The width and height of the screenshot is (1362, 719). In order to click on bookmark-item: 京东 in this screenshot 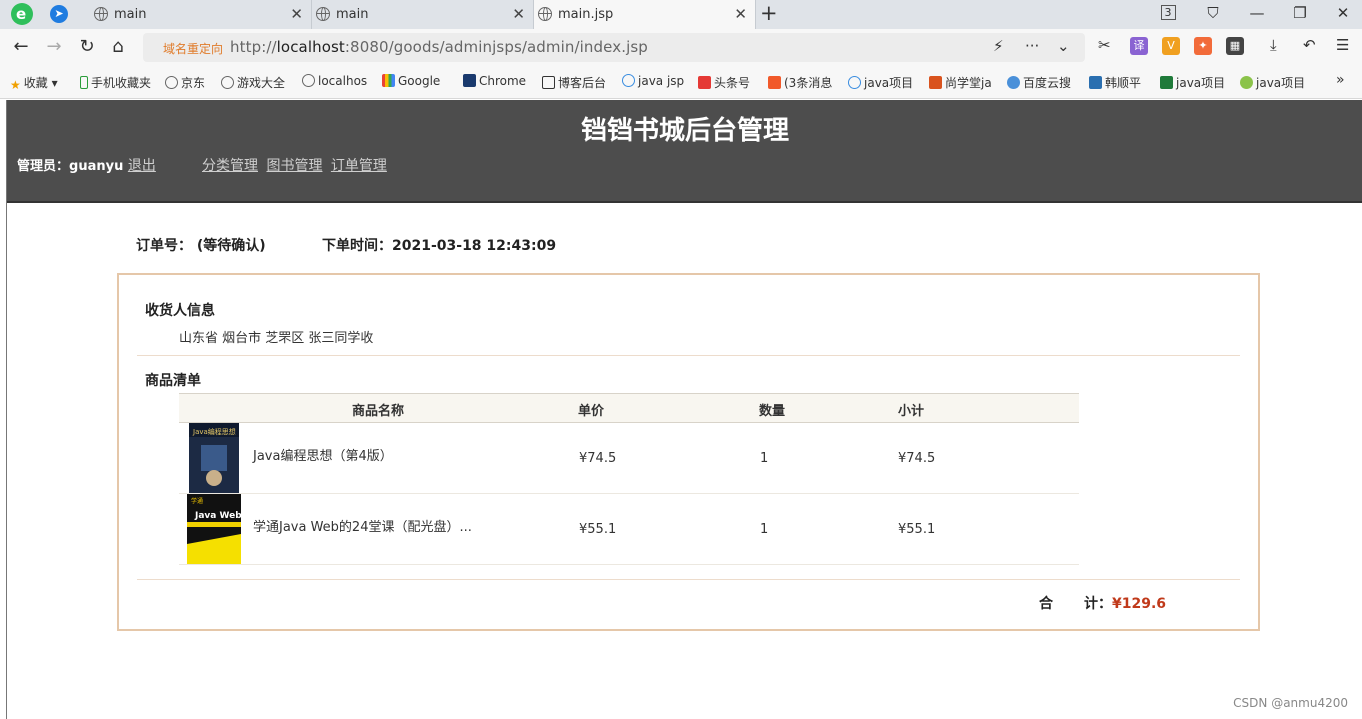, I will do `click(185, 82)`.